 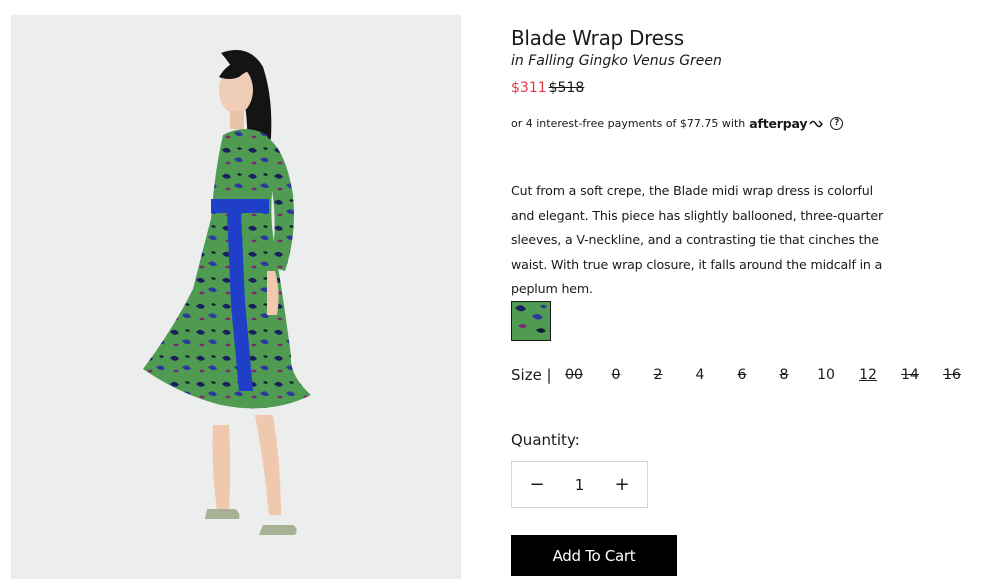 I want to click on size-option-12: 12, so click(x=868, y=375).